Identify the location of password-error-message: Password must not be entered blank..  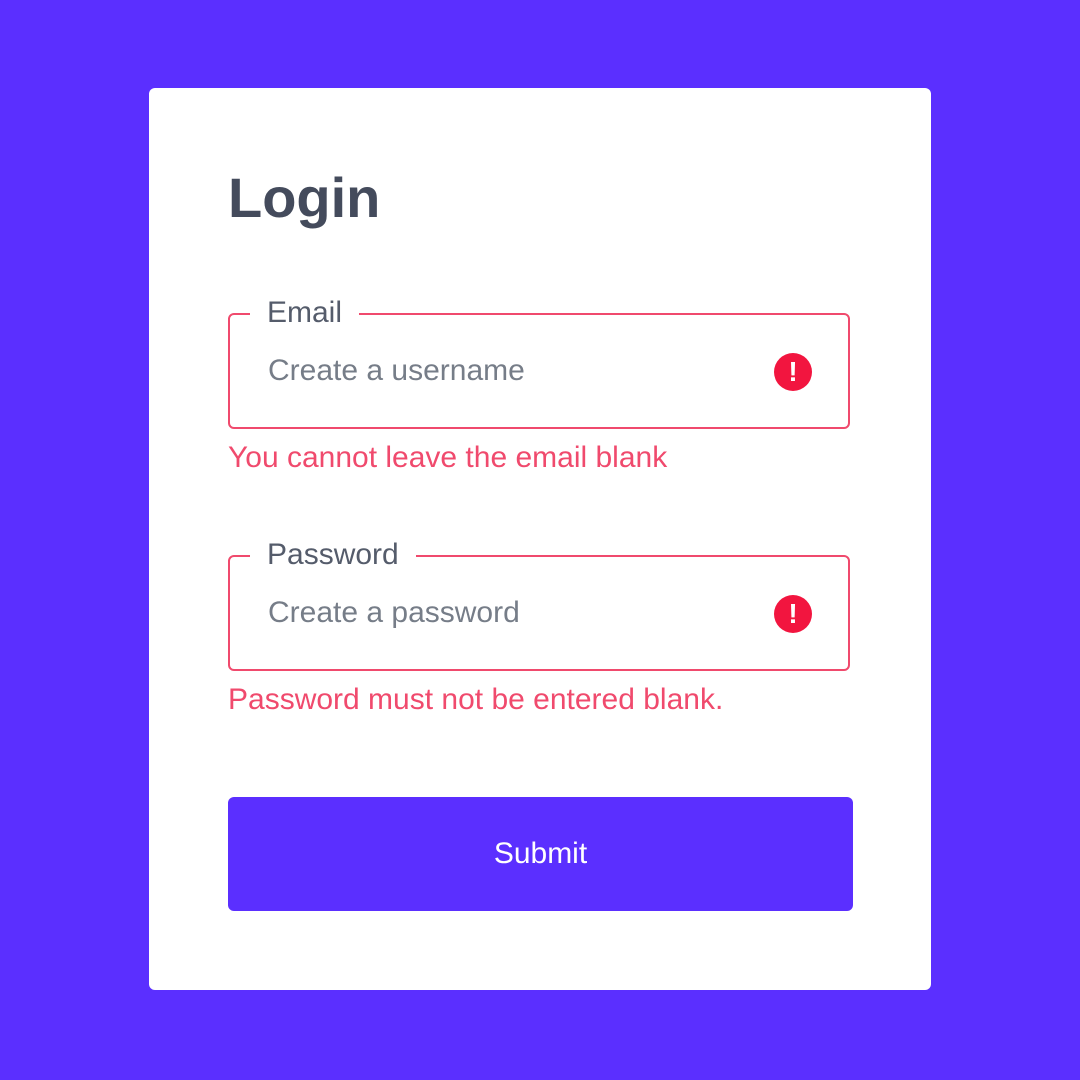
(476, 699).